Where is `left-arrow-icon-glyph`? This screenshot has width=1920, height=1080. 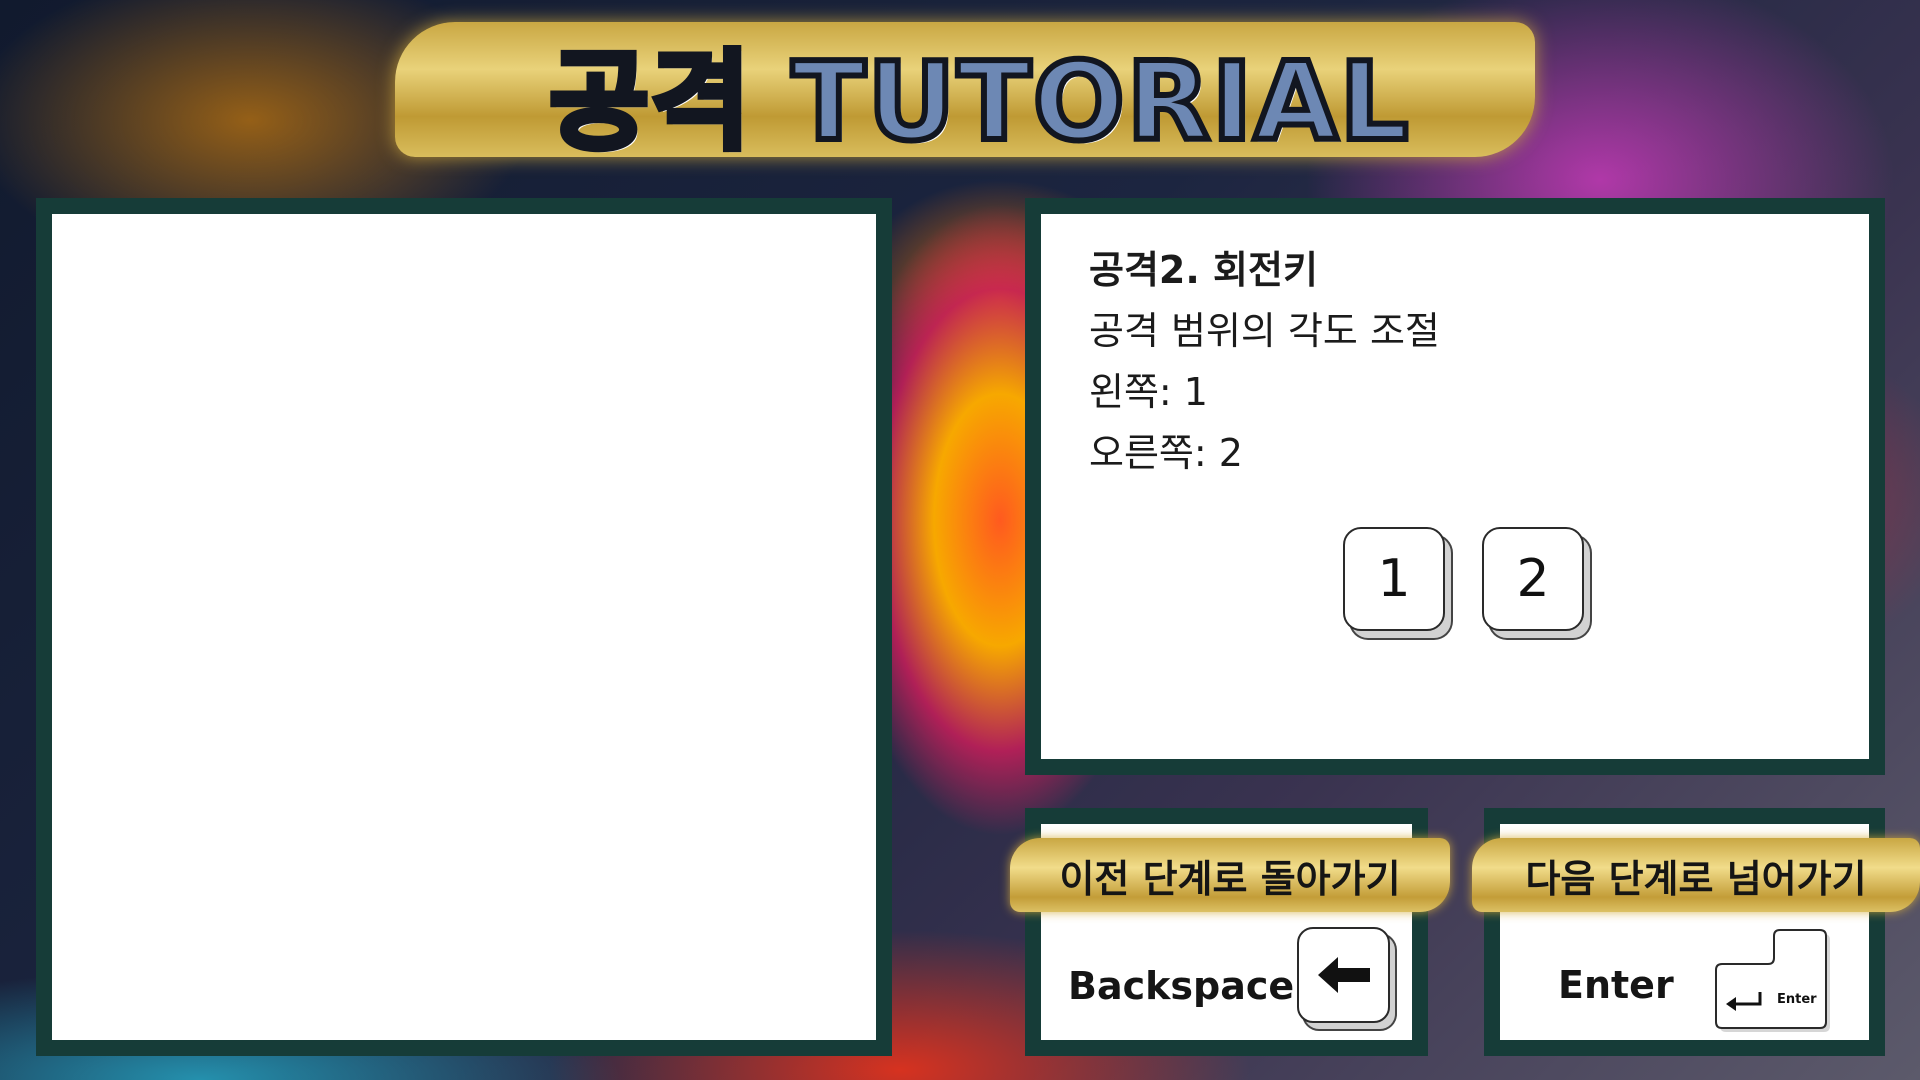 left-arrow-icon-glyph is located at coordinates (1343, 975).